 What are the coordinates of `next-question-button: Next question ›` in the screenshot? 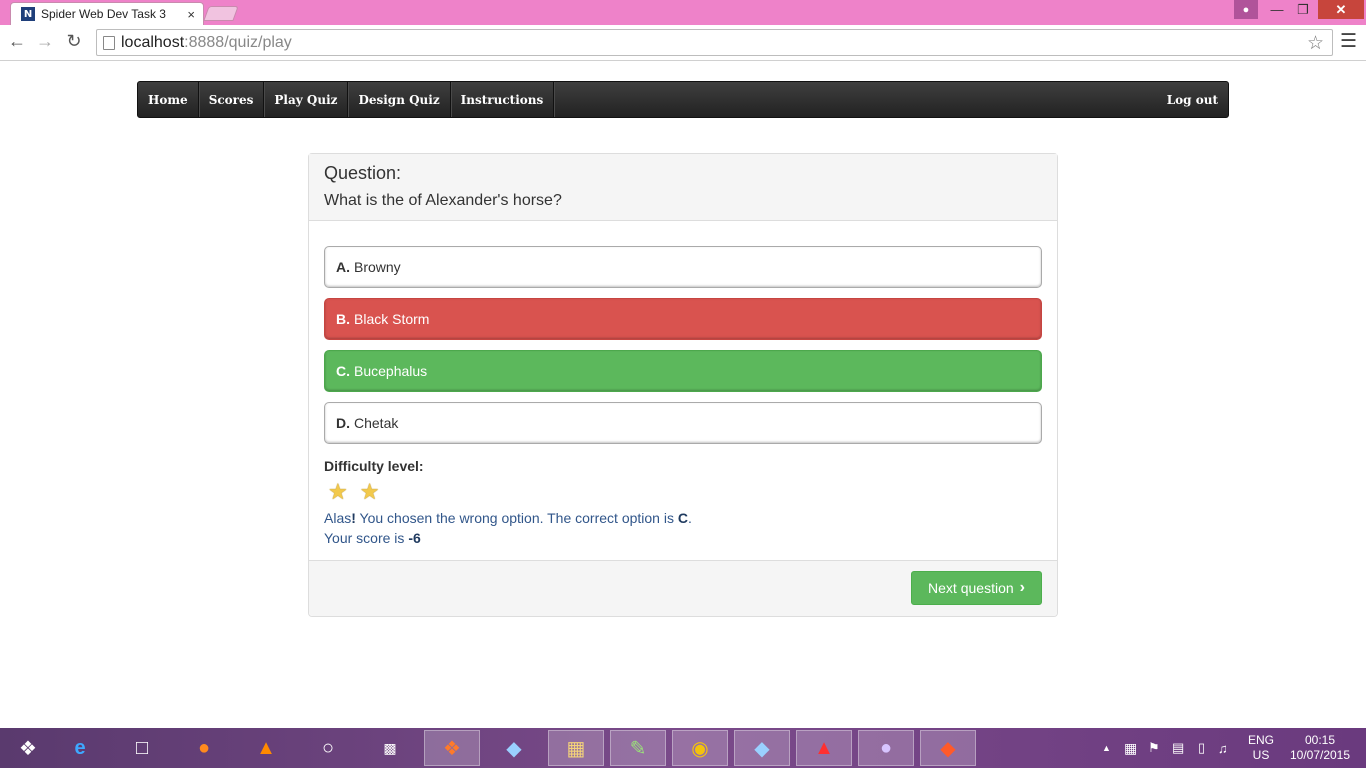 It's located at (976, 588).